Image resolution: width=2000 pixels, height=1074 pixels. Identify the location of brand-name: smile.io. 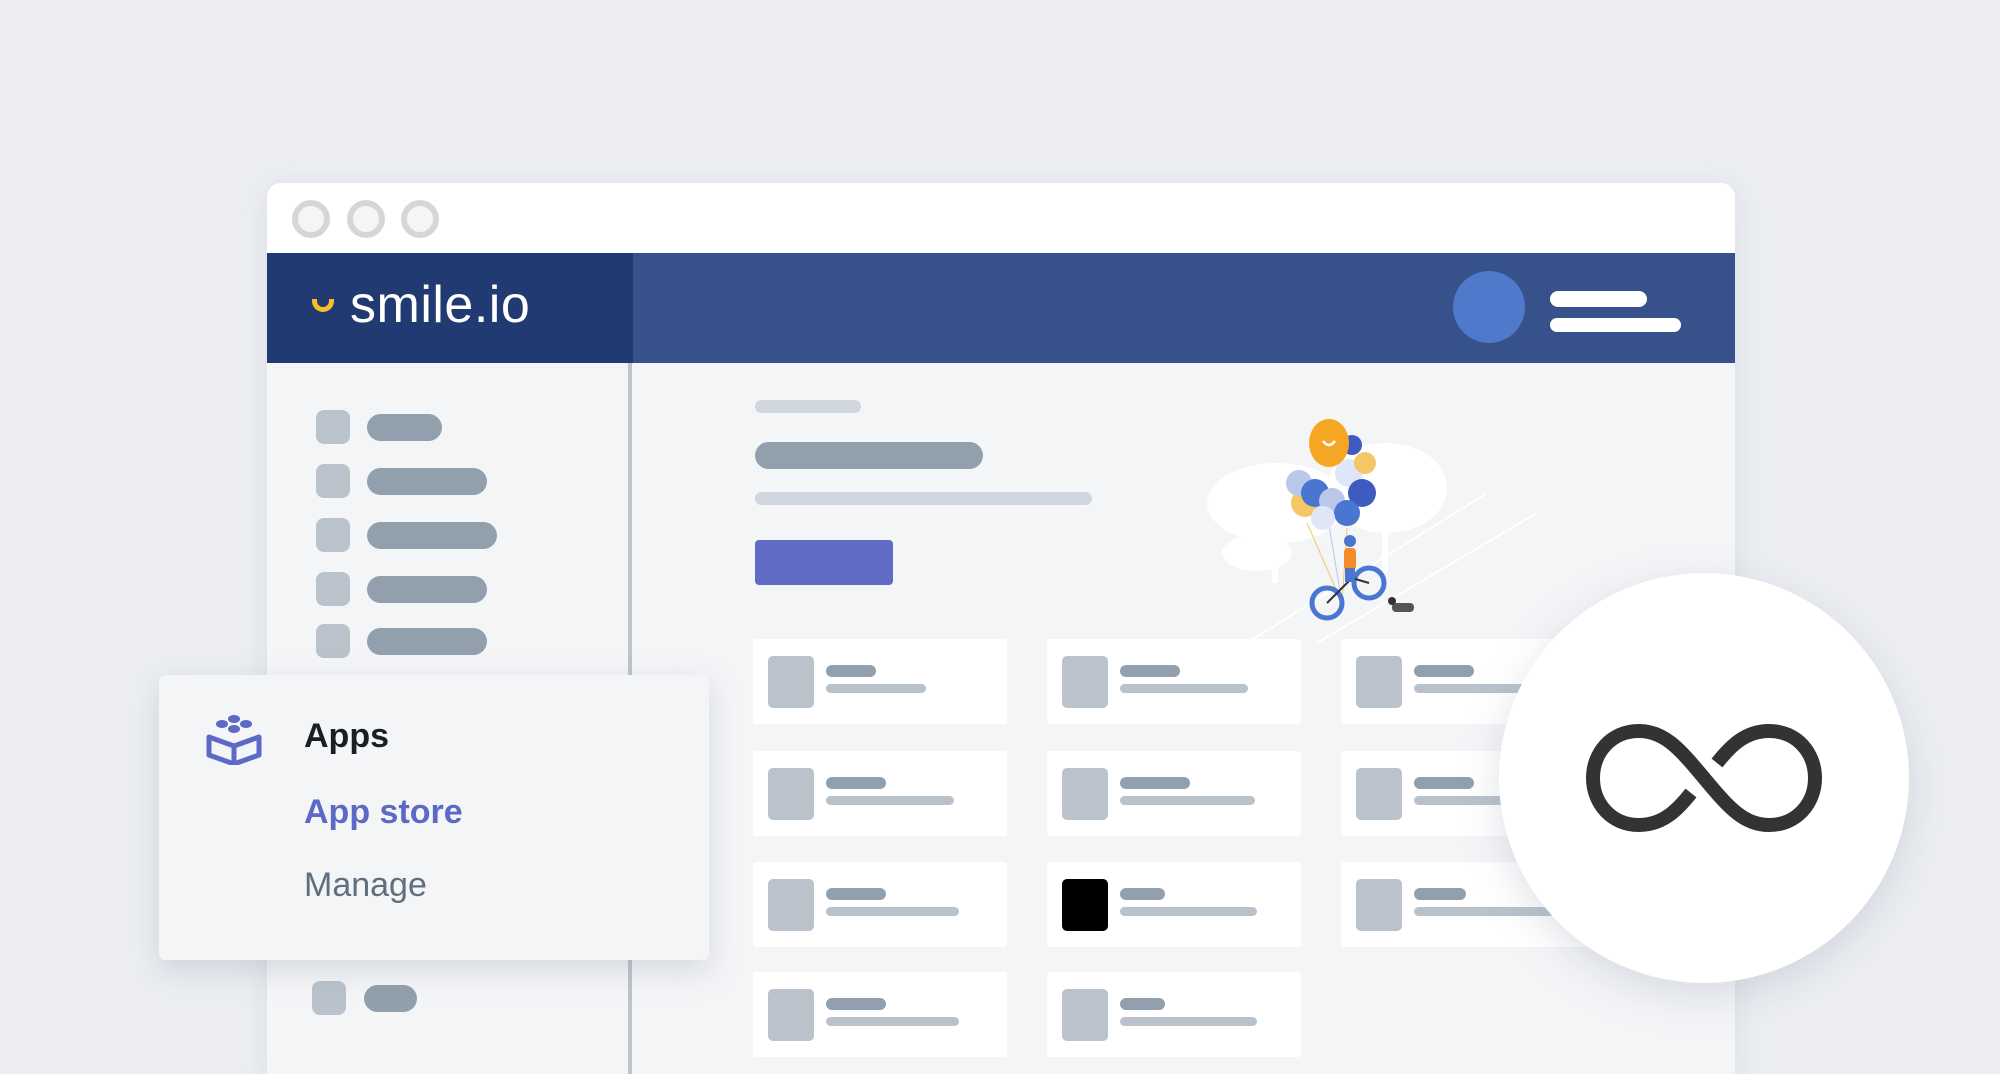
(440, 305).